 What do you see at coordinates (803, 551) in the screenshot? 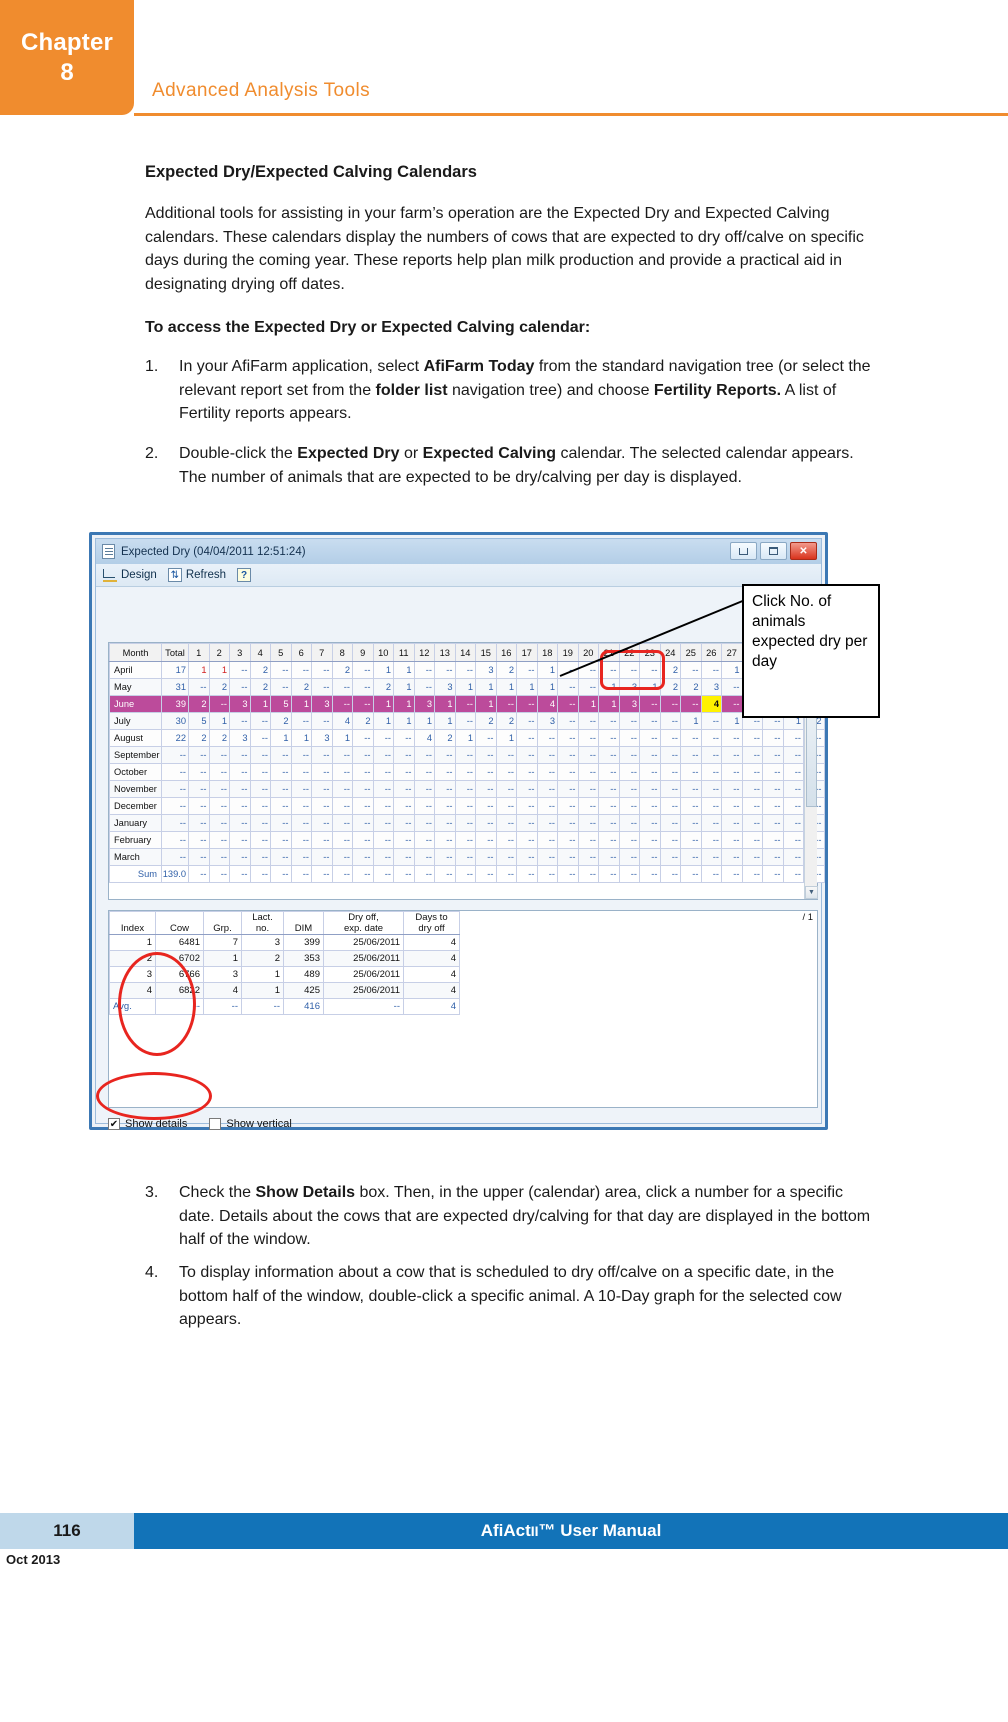
I see `close-button: ✕` at bounding box center [803, 551].